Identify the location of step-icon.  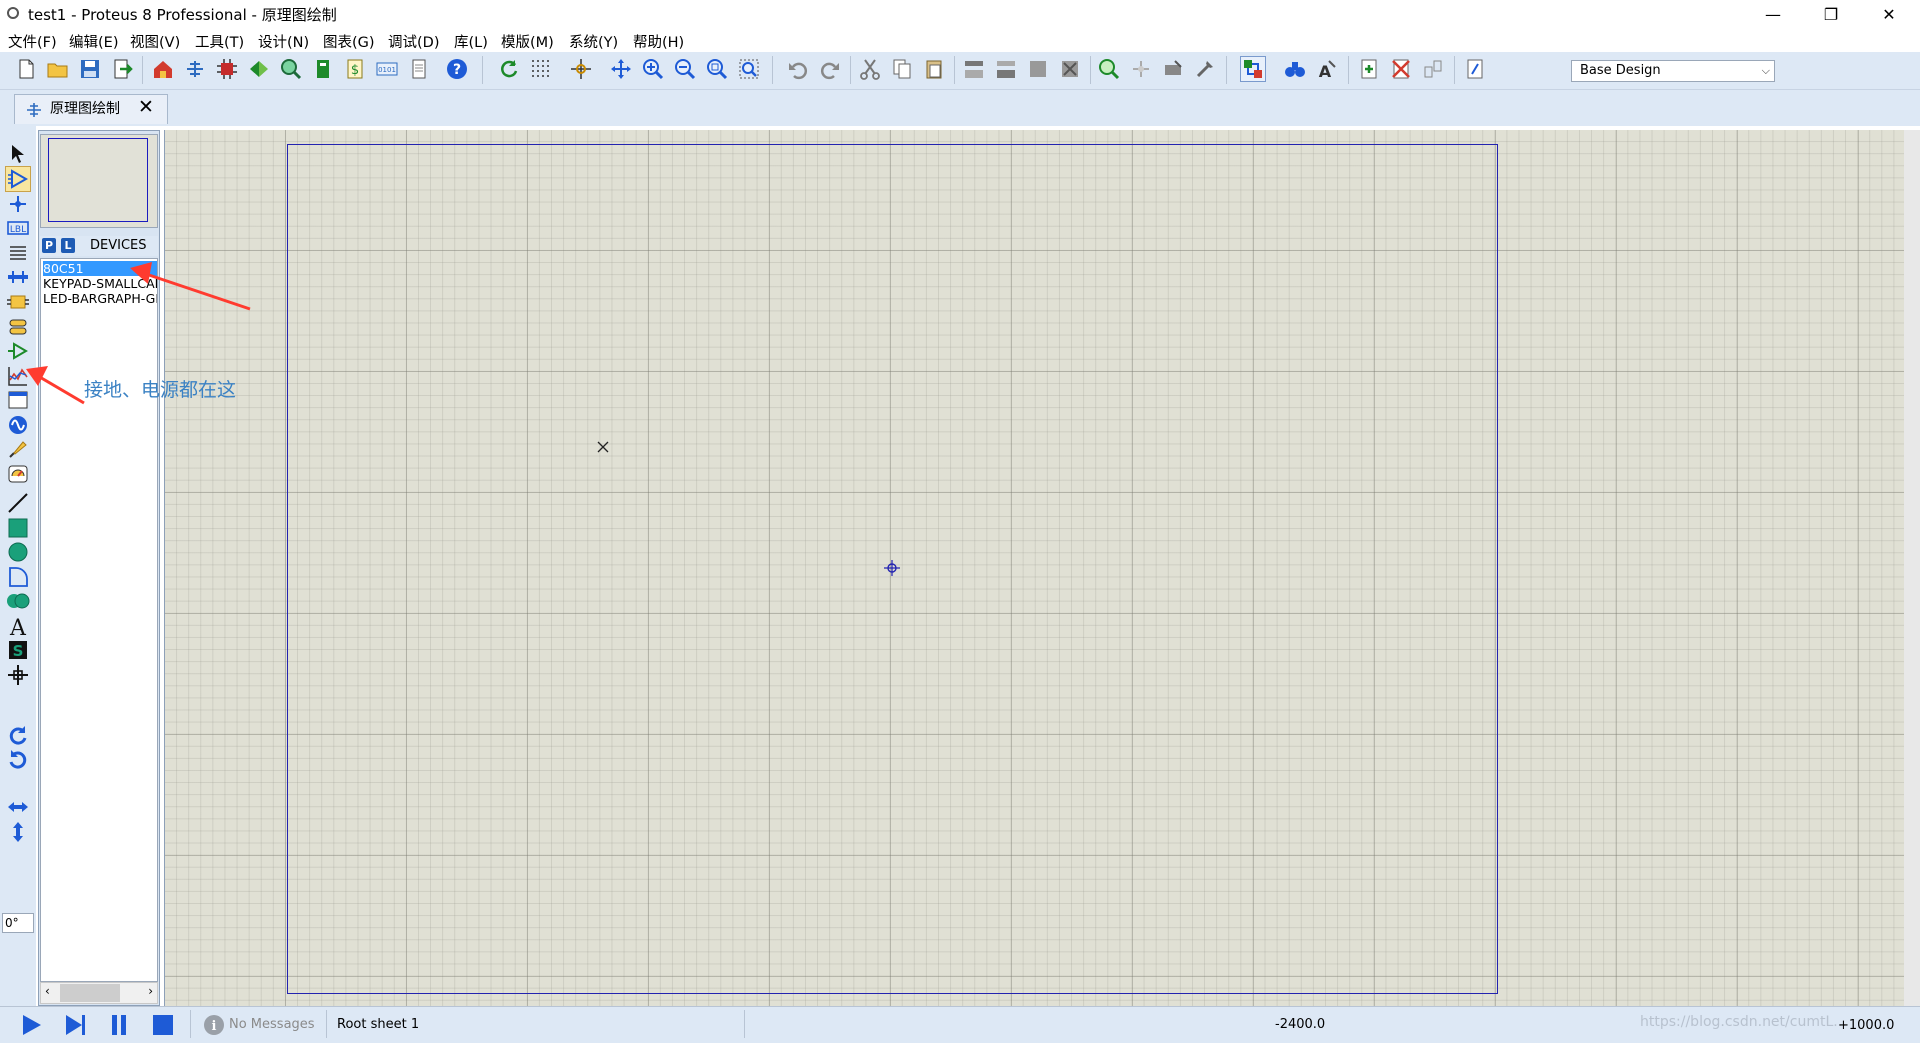
(75, 1025).